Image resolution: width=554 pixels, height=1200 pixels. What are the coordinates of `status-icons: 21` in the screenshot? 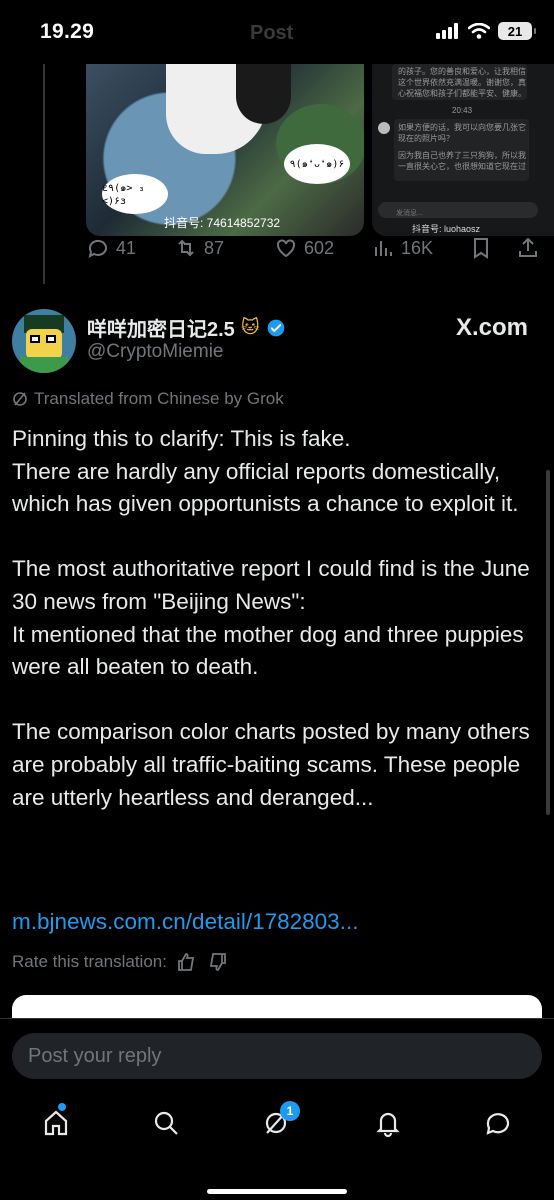 It's located at (486, 31).